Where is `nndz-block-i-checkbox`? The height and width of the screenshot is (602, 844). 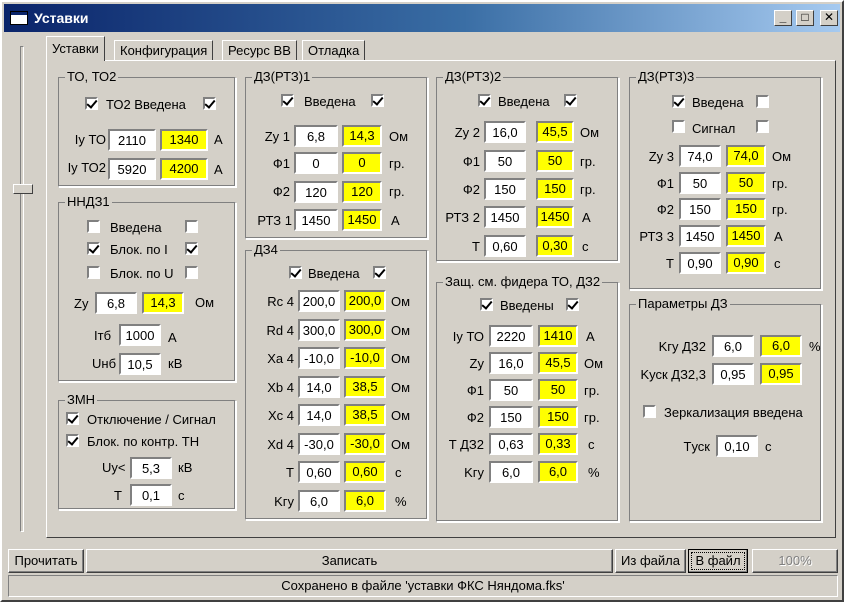
nndz-block-i-checkbox is located at coordinates (93, 248).